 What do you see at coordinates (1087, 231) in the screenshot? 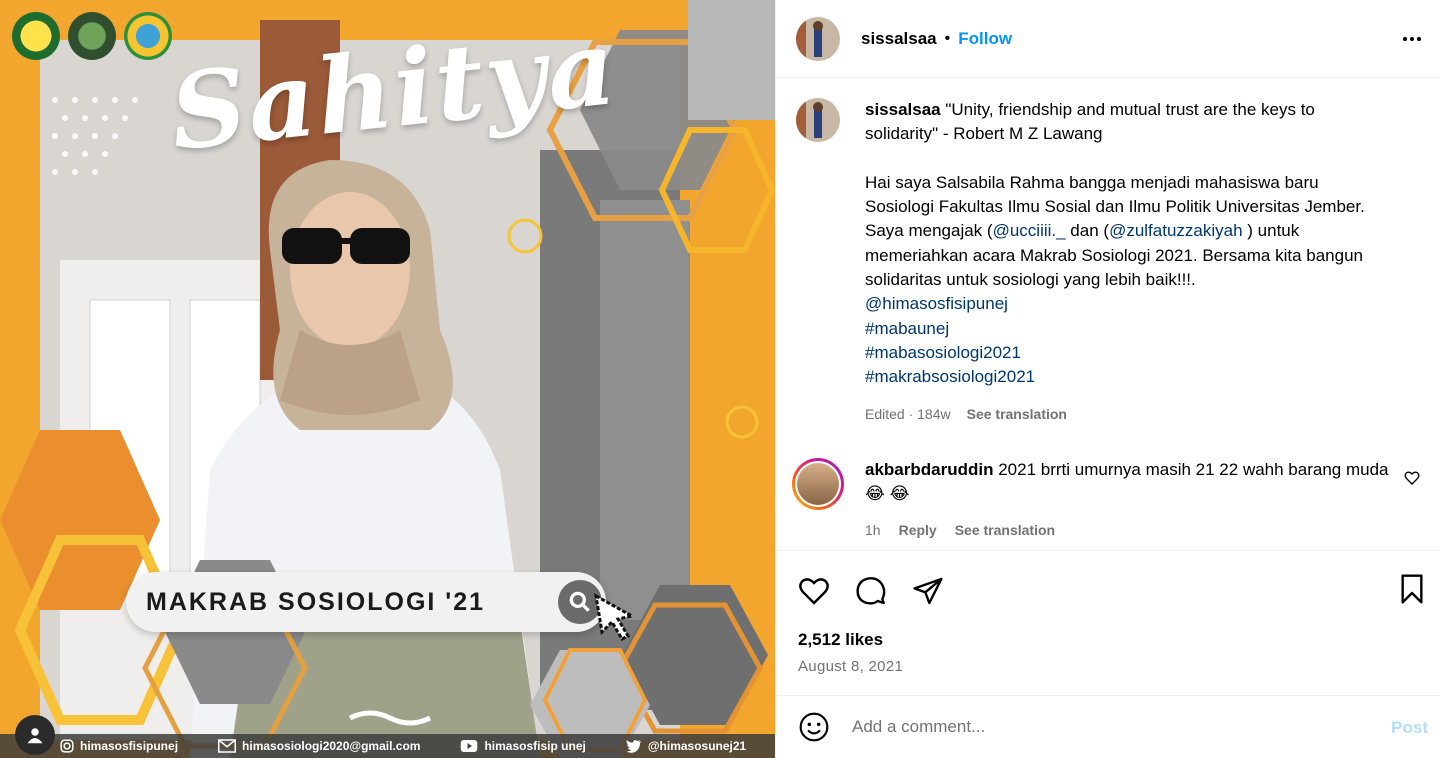
I see `caption-paragraph: dan (` at bounding box center [1087, 231].